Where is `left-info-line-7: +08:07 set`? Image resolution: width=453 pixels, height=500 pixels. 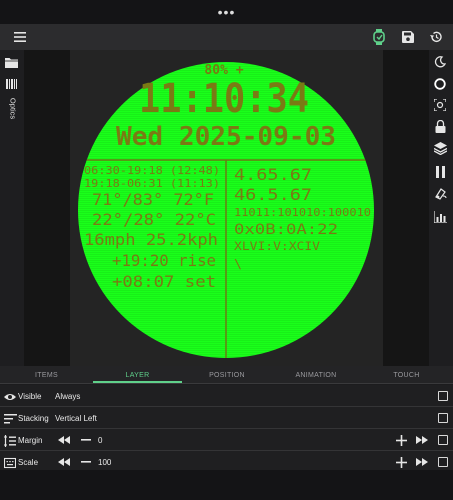
left-info-line-7: +08:07 set is located at coordinates (164, 281).